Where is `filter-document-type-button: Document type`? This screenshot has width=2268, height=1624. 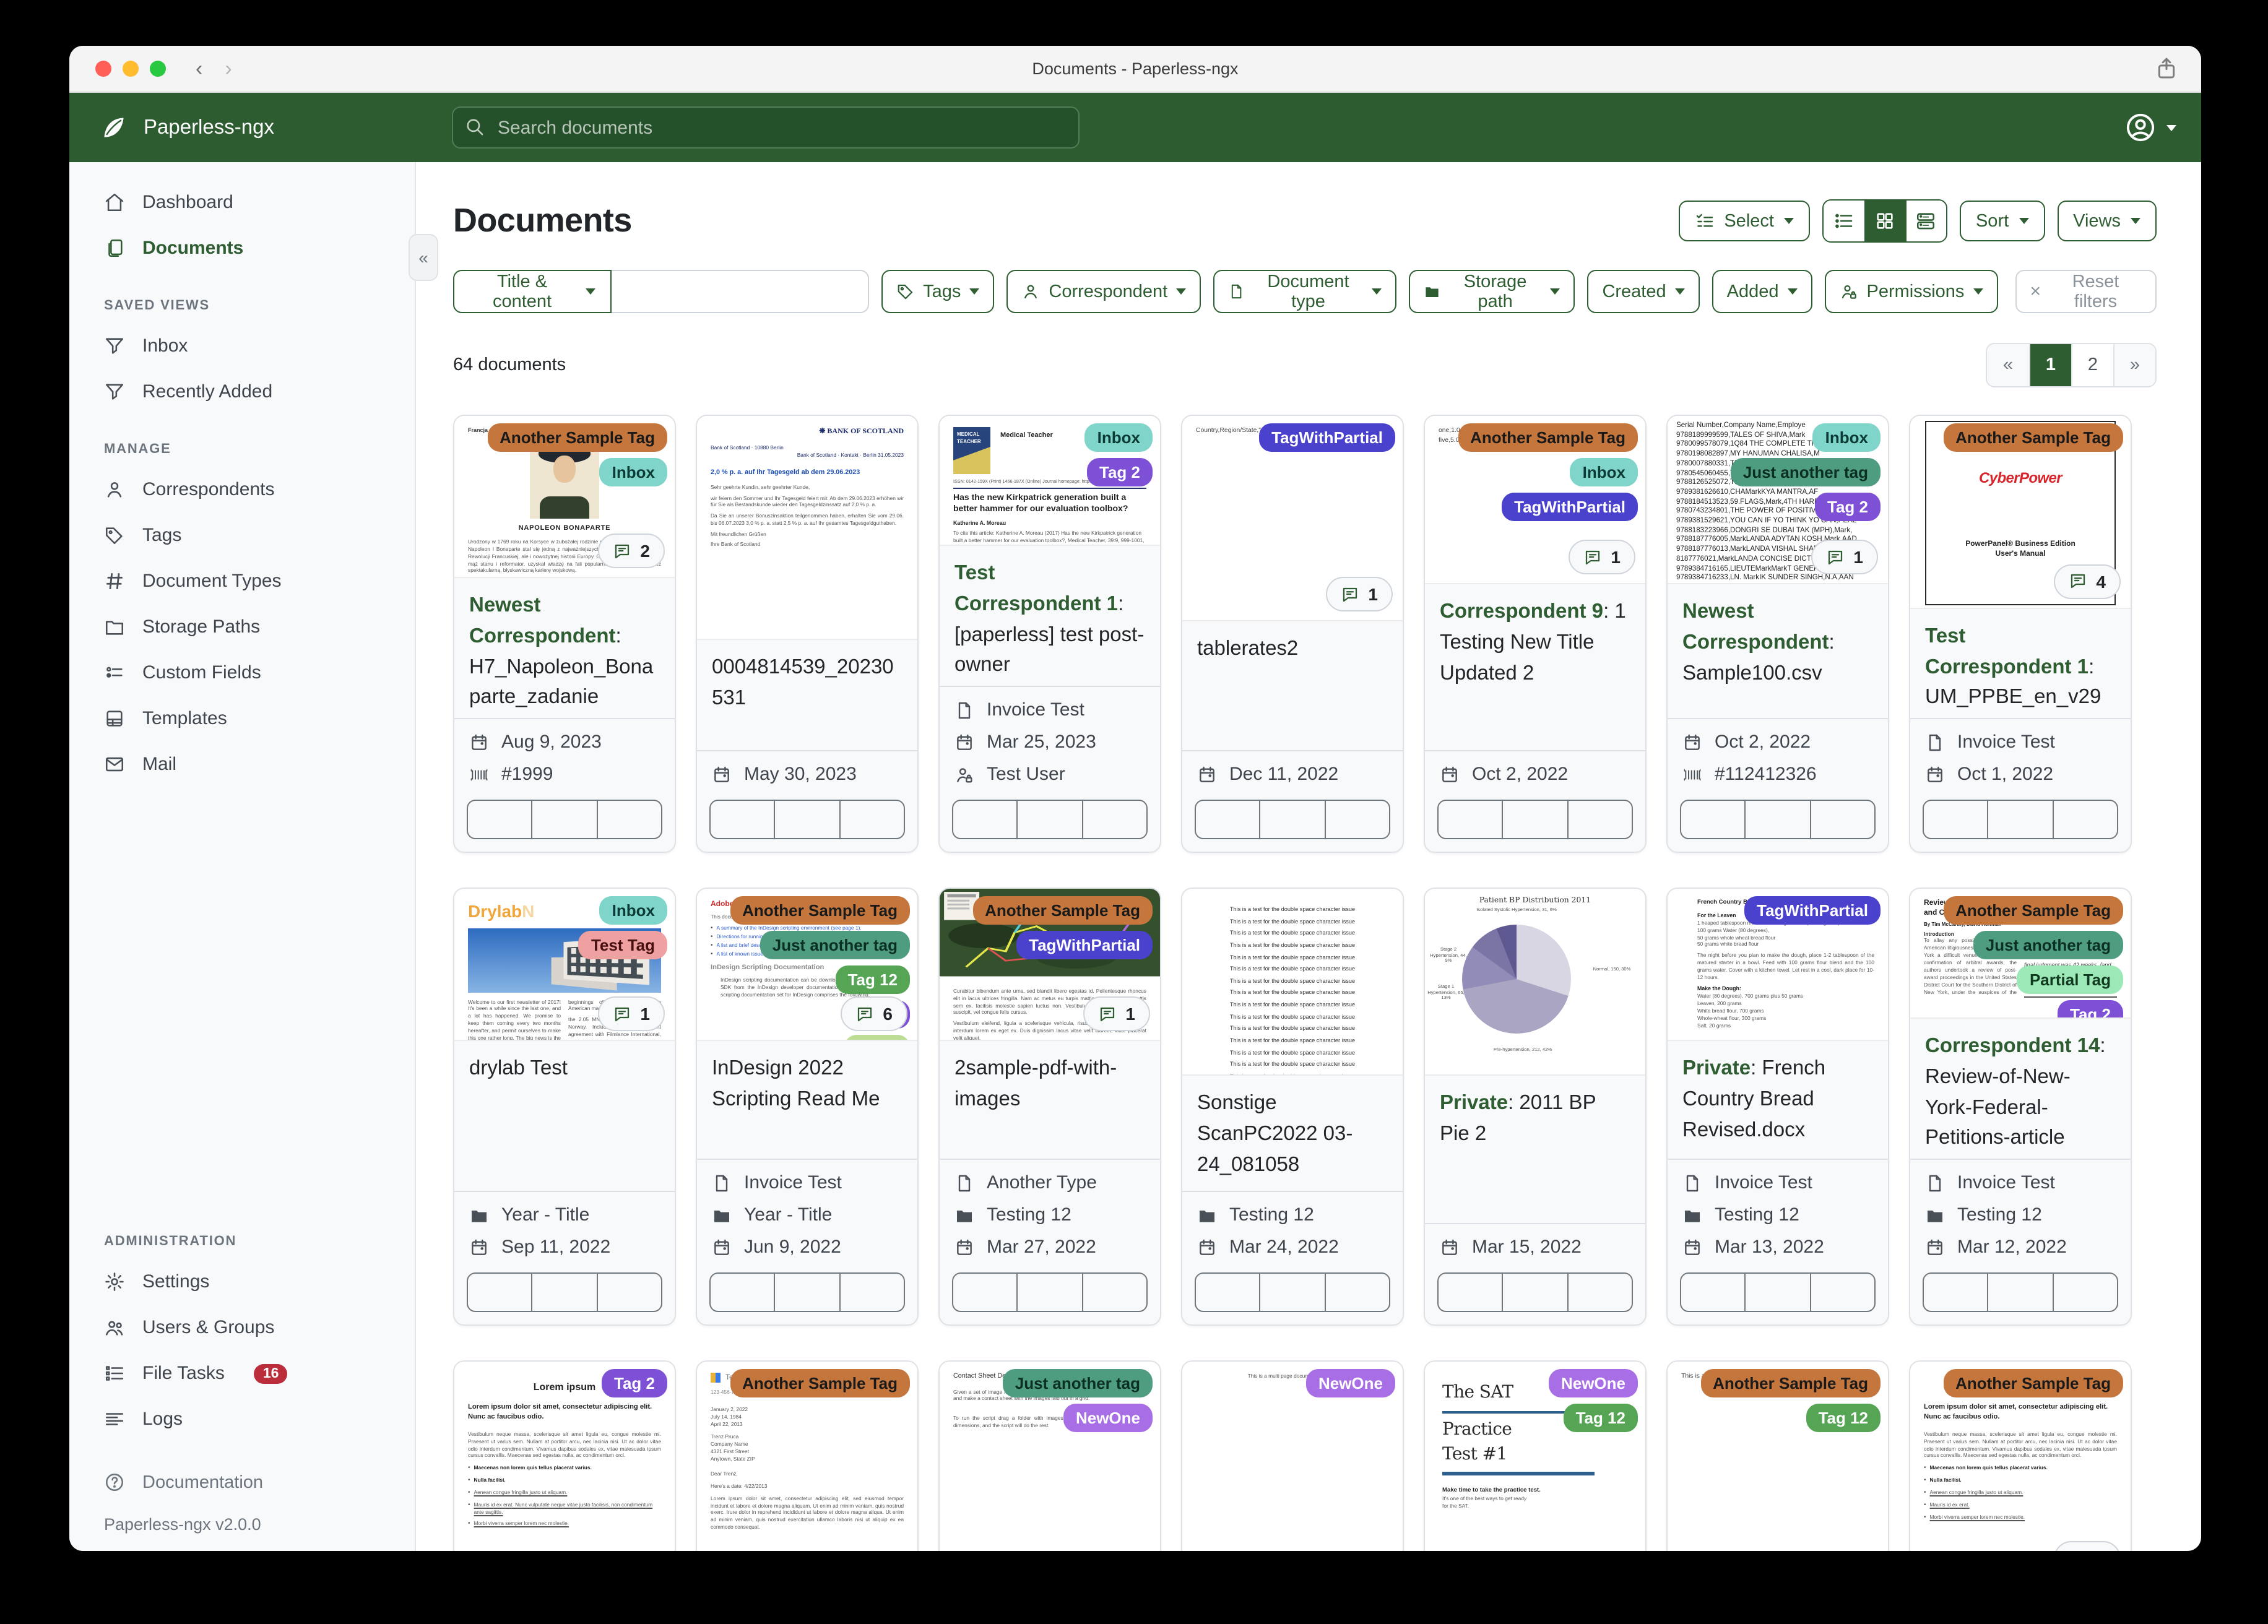 filter-document-type-button: Document type is located at coordinates (1304, 291).